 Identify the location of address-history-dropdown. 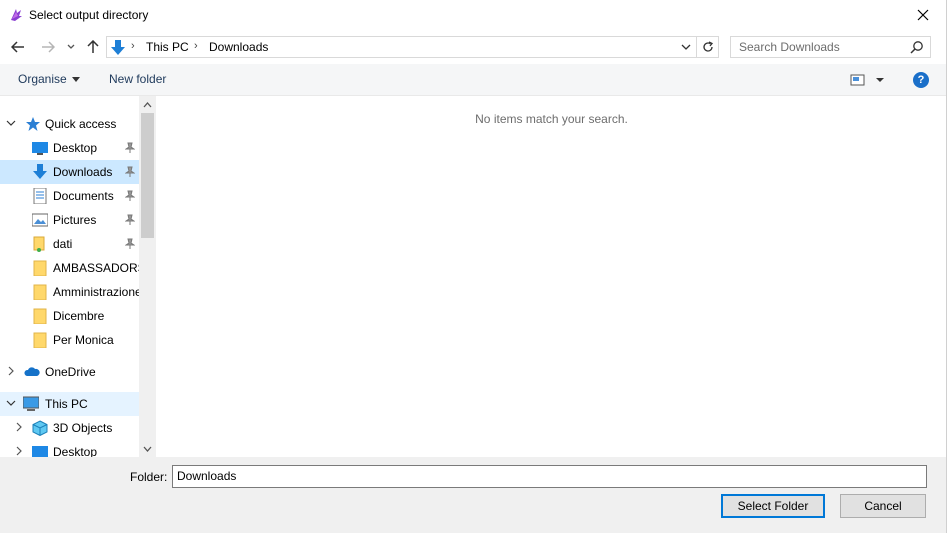
(686, 47).